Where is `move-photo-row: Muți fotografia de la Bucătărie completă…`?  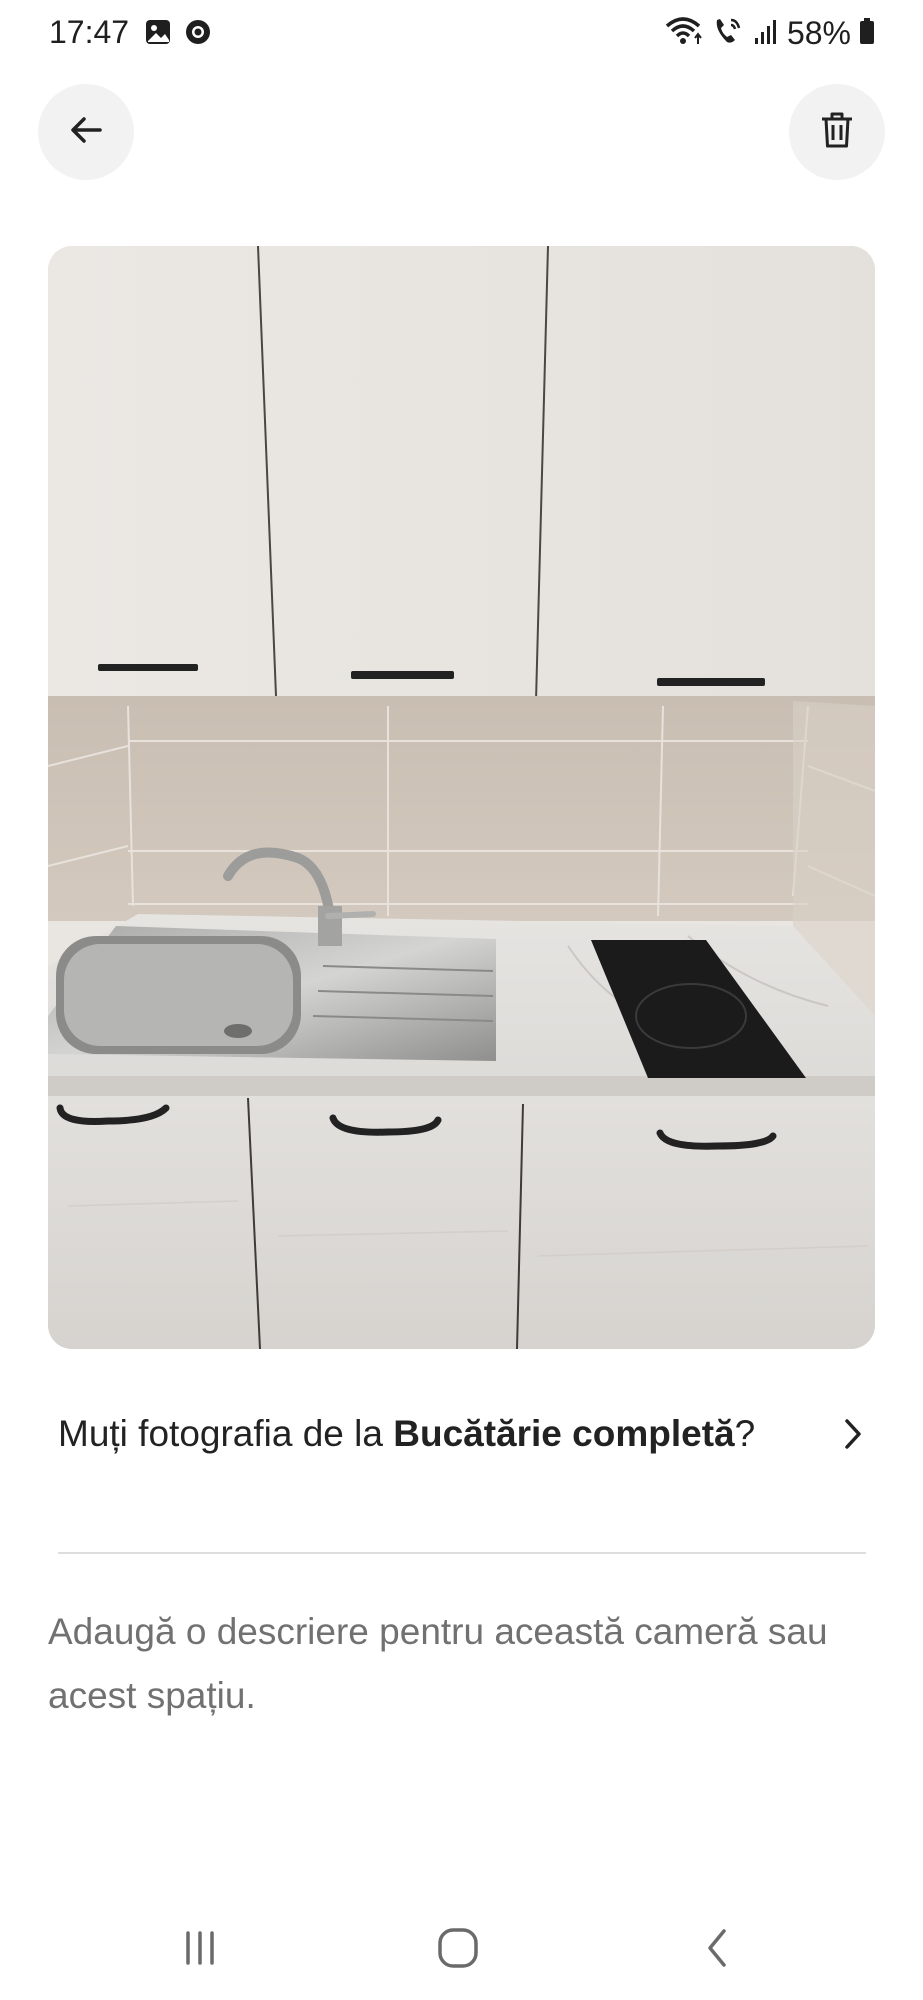
move-photo-row: Muți fotografia de la Bucătărie completă… is located at coordinates (463, 1463).